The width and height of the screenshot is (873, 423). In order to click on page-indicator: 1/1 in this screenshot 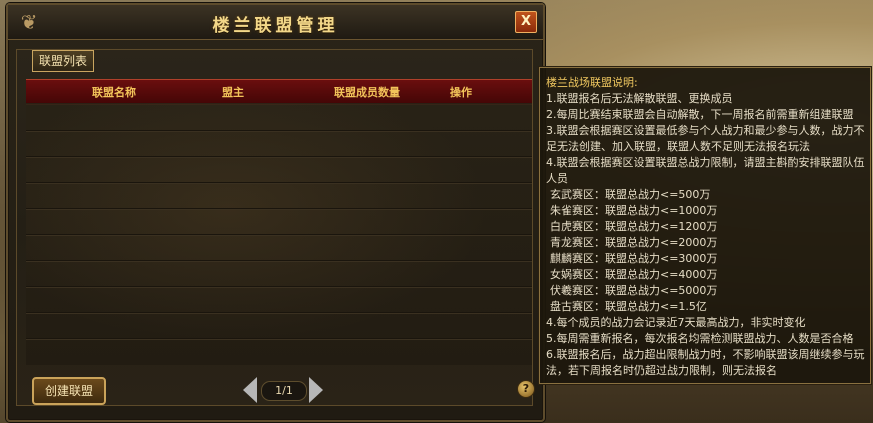, I will do `click(284, 391)`.